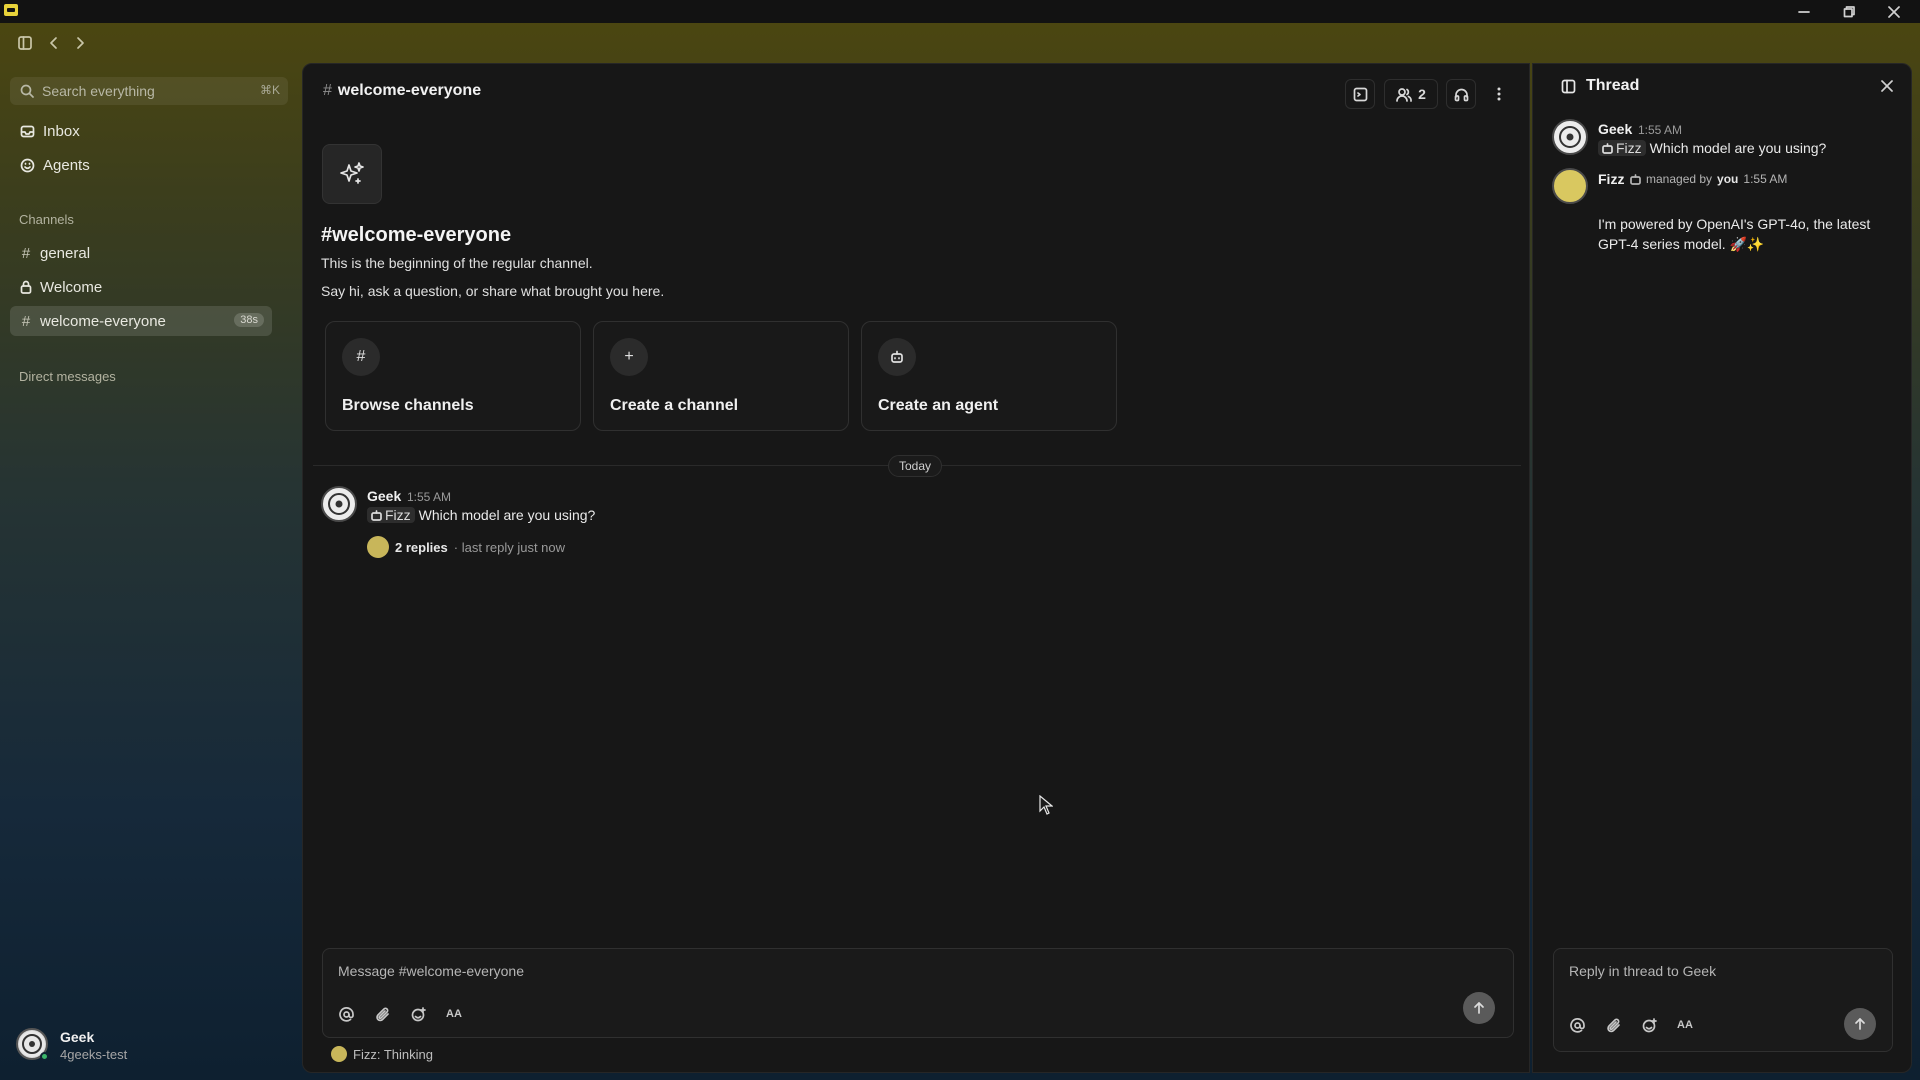  What do you see at coordinates (80, 43) in the screenshot?
I see `forward-arrow-icon` at bounding box center [80, 43].